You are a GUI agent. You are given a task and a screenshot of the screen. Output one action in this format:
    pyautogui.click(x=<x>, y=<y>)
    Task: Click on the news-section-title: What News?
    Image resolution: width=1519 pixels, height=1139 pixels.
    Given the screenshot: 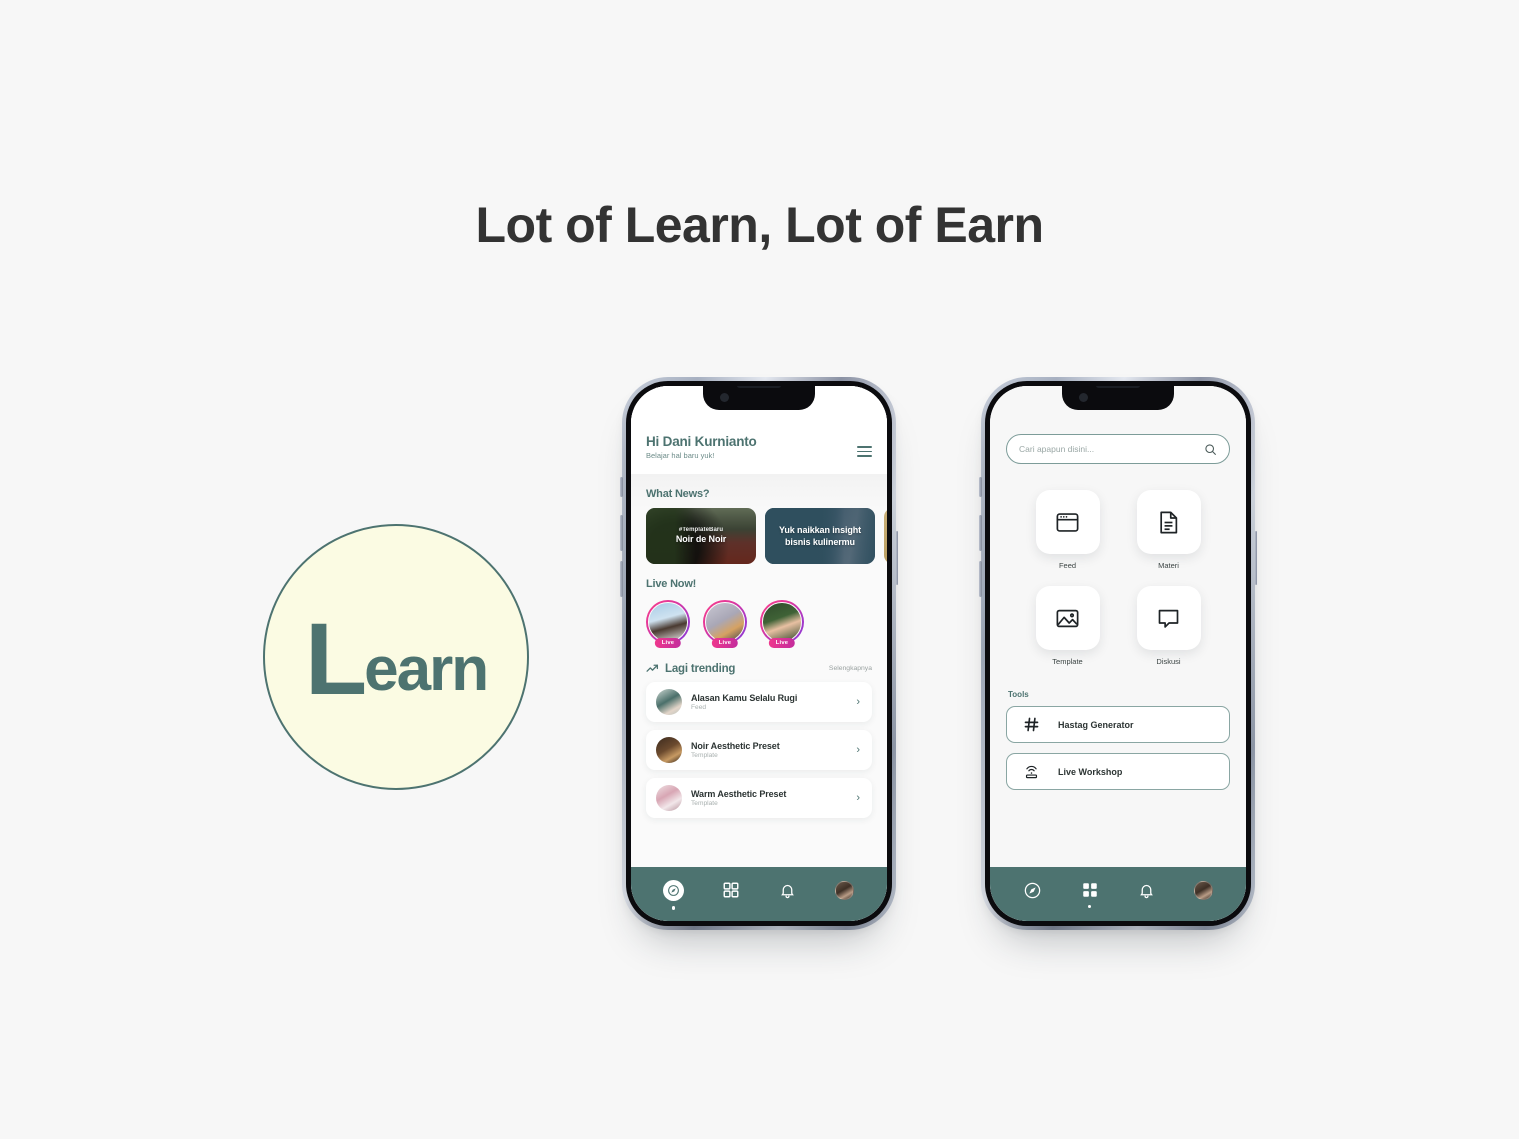 What is the action you would take?
    pyautogui.click(x=678, y=494)
    